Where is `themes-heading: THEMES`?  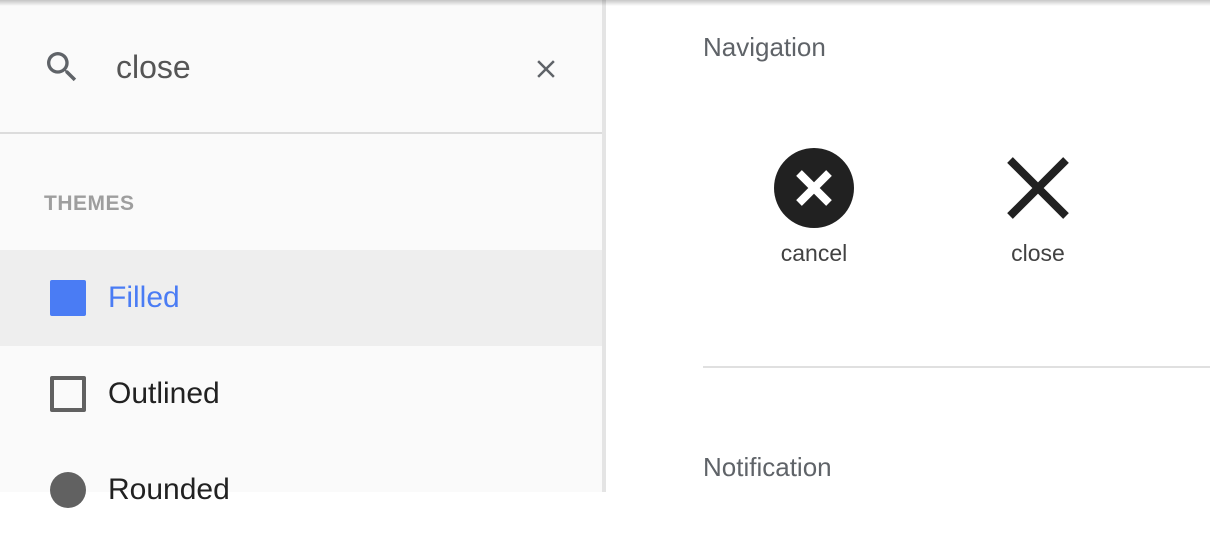 themes-heading: THEMES is located at coordinates (89, 203).